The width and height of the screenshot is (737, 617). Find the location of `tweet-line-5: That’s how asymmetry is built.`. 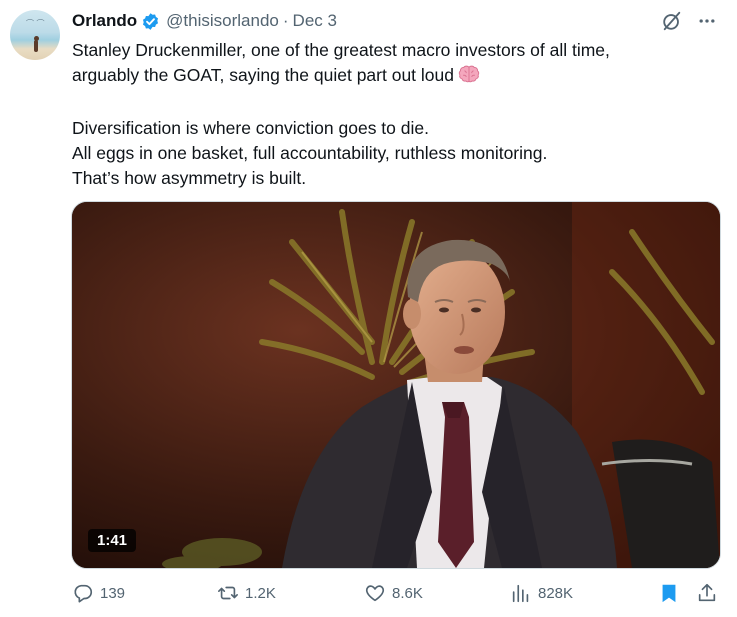

tweet-line-5: That’s how asymmetry is built. is located at coordinates (189, 178).